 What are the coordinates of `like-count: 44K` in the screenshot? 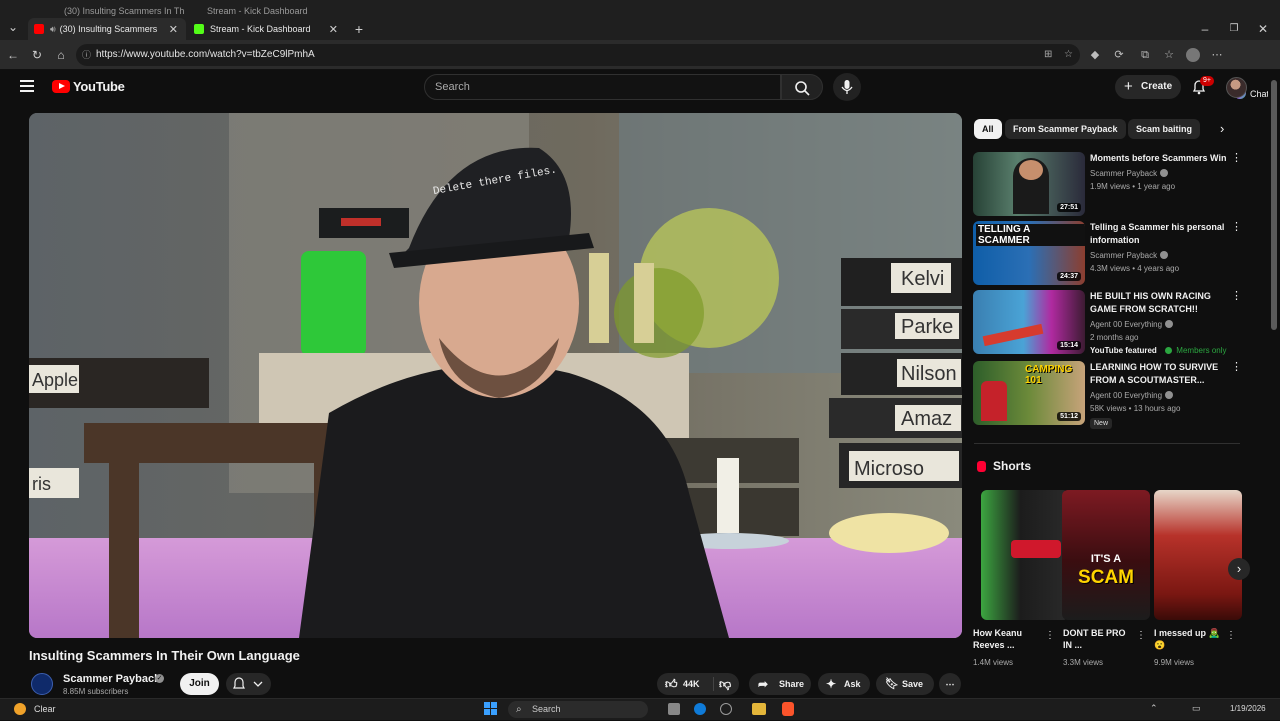 It's located at (691, 684).